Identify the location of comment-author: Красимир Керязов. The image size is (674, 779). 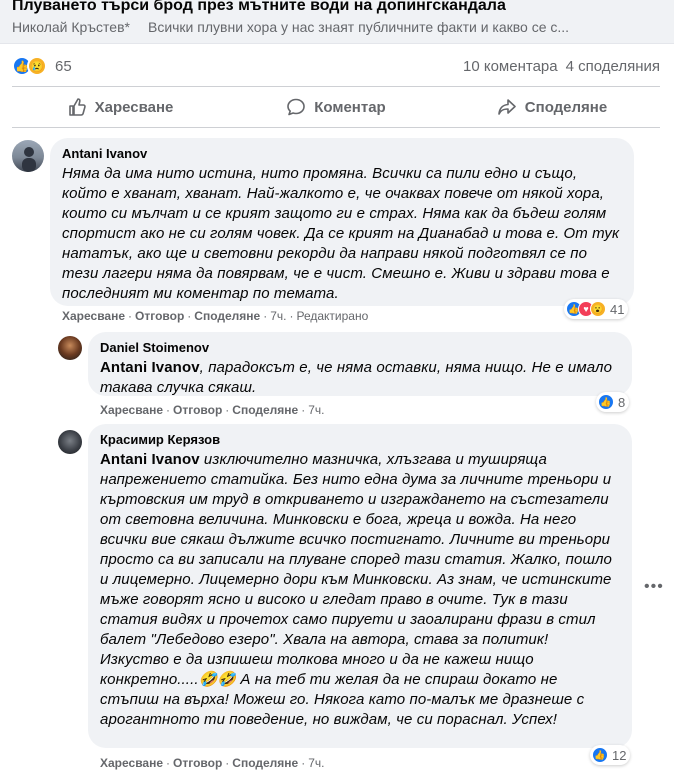
(360, 440).